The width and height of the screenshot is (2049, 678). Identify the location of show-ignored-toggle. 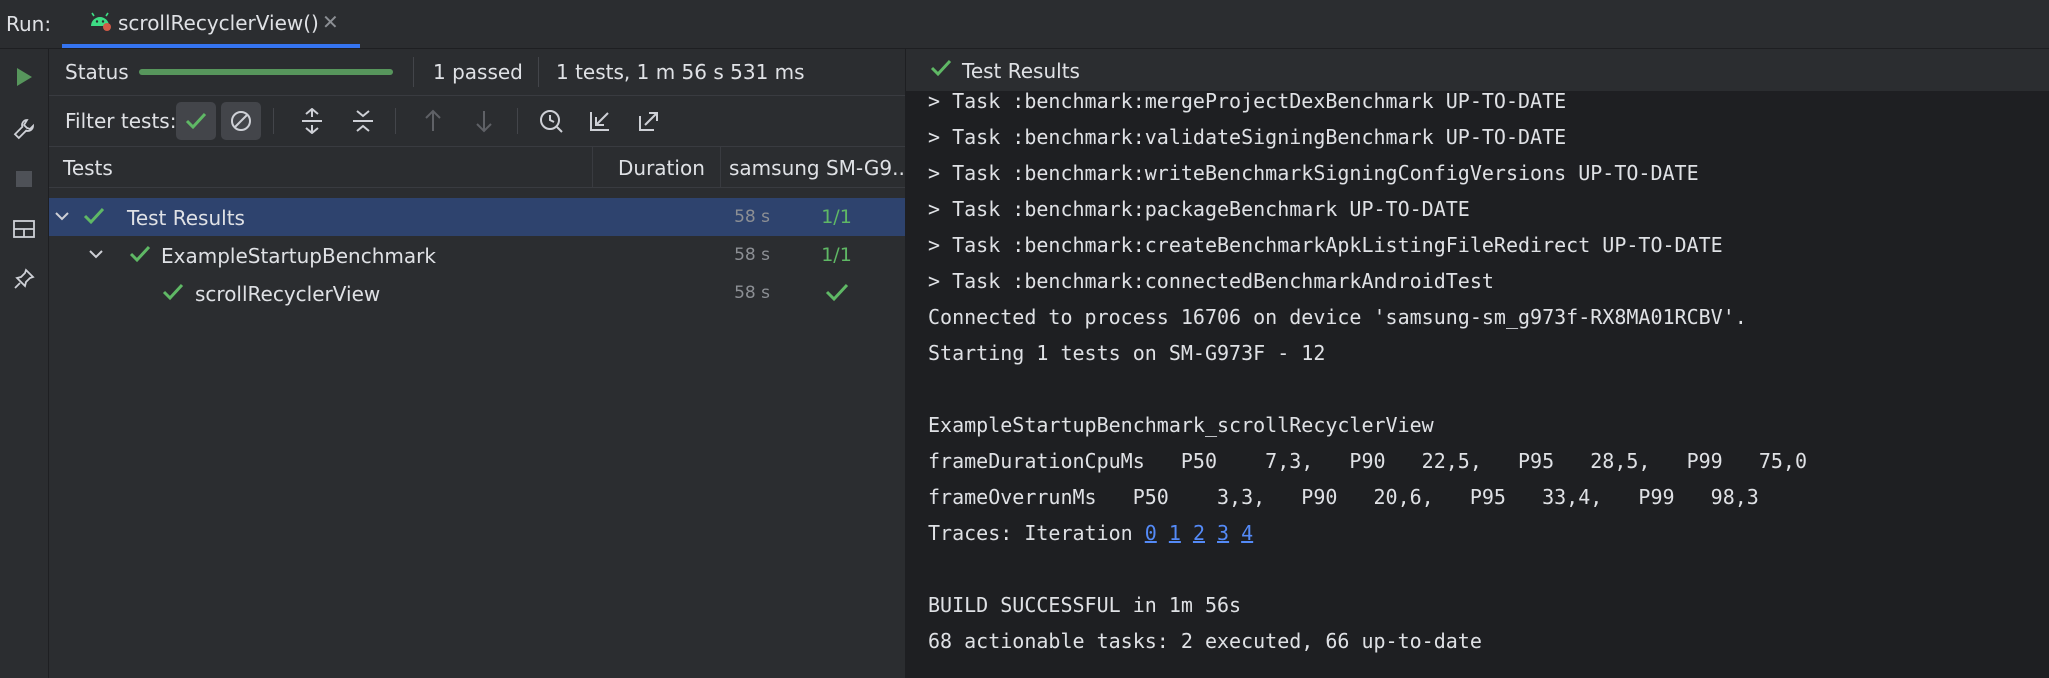
(241, 121).